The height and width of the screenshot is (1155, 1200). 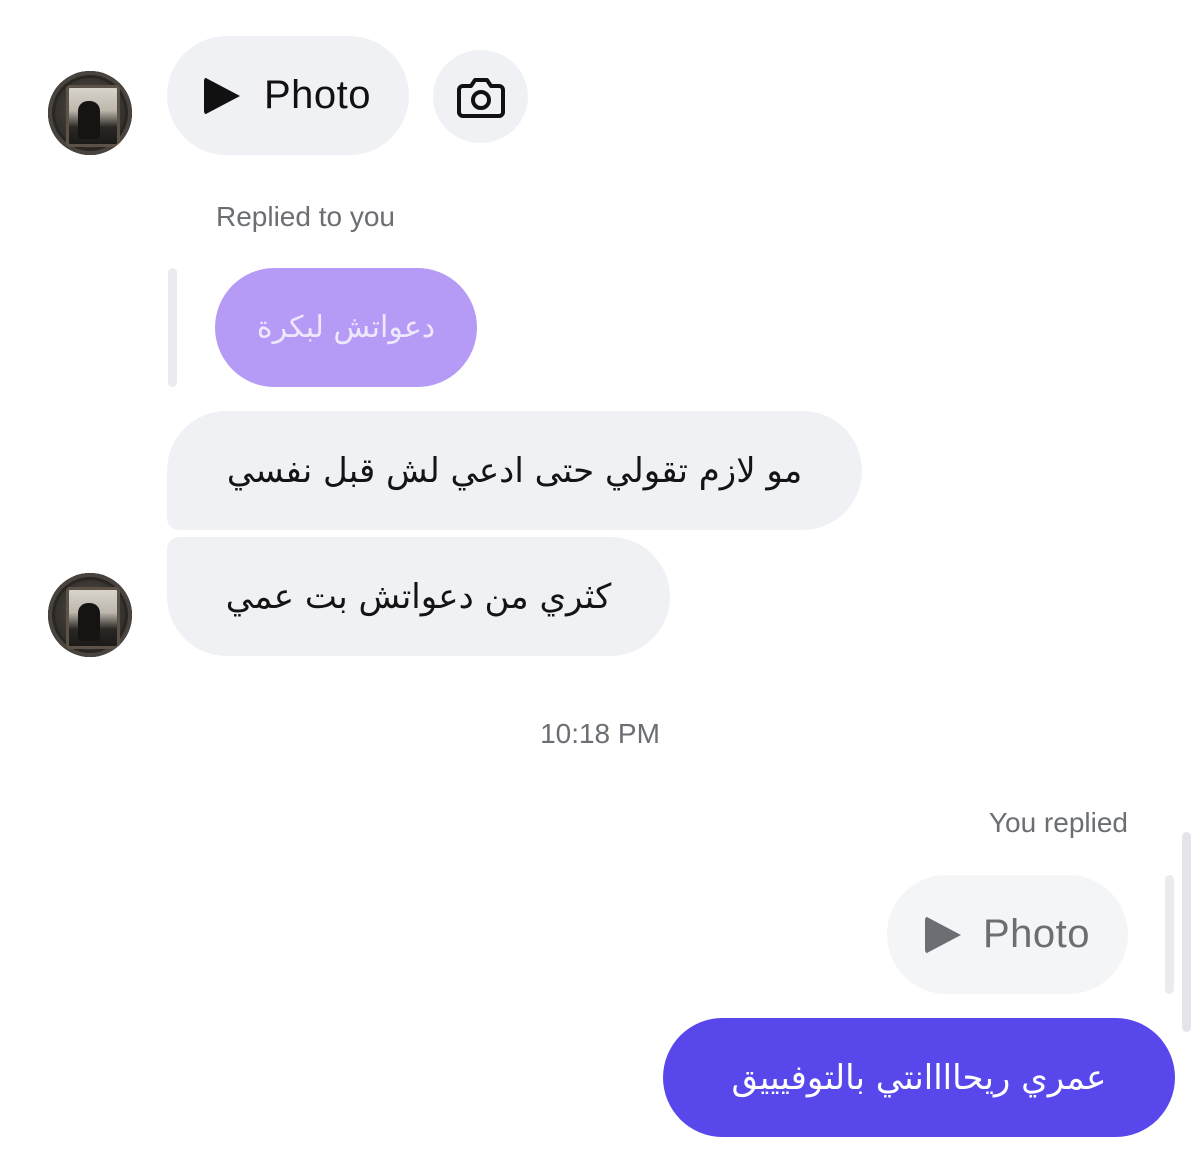 I want to click on camera-icon, so click(x=481, y=98).